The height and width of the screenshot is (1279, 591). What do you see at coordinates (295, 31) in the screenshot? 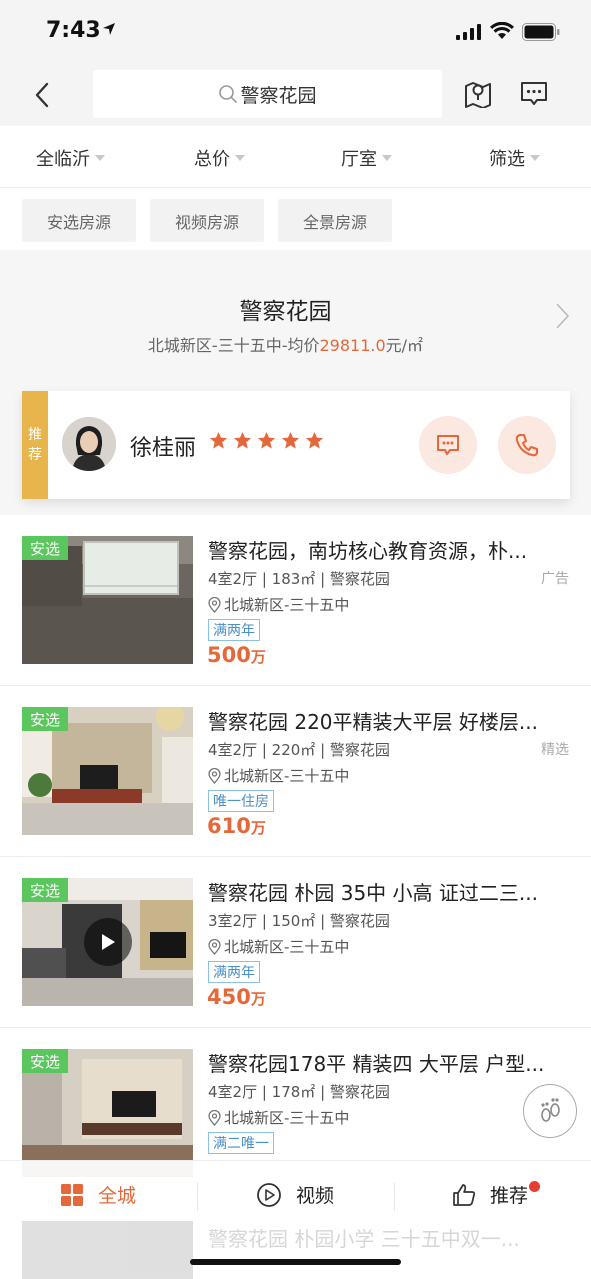
I see `status-bar: 7:43` at bounding box center [295, 31].